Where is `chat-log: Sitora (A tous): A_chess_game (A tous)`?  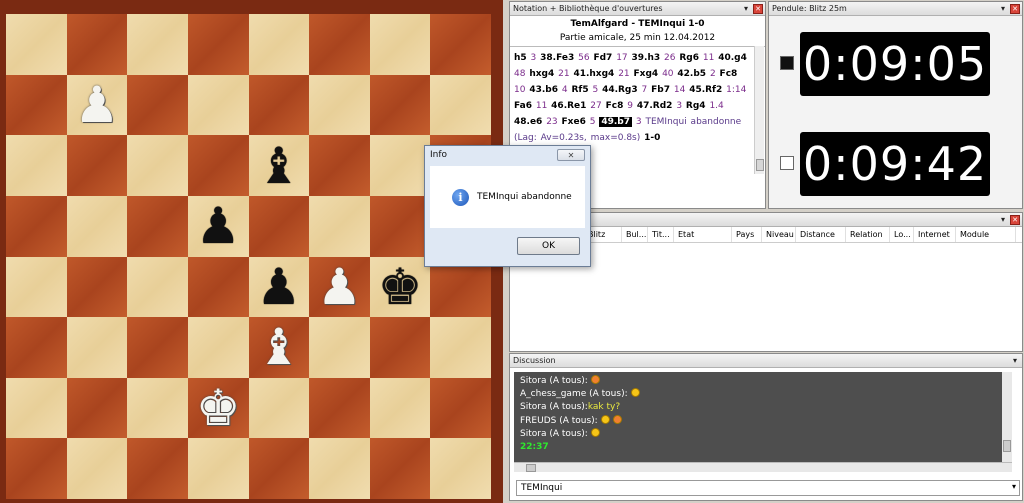 chat-log: Sitora (A tous): A_chess_game (A tous) is located at coordinates (763, 417).